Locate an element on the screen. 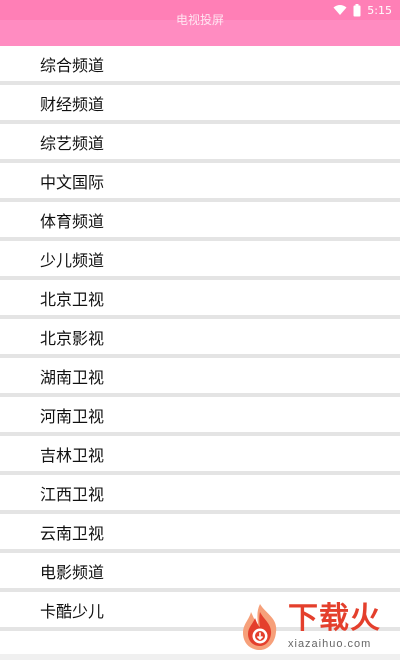  channel-item: 综艺频道 is located at coordinates (200, 143).